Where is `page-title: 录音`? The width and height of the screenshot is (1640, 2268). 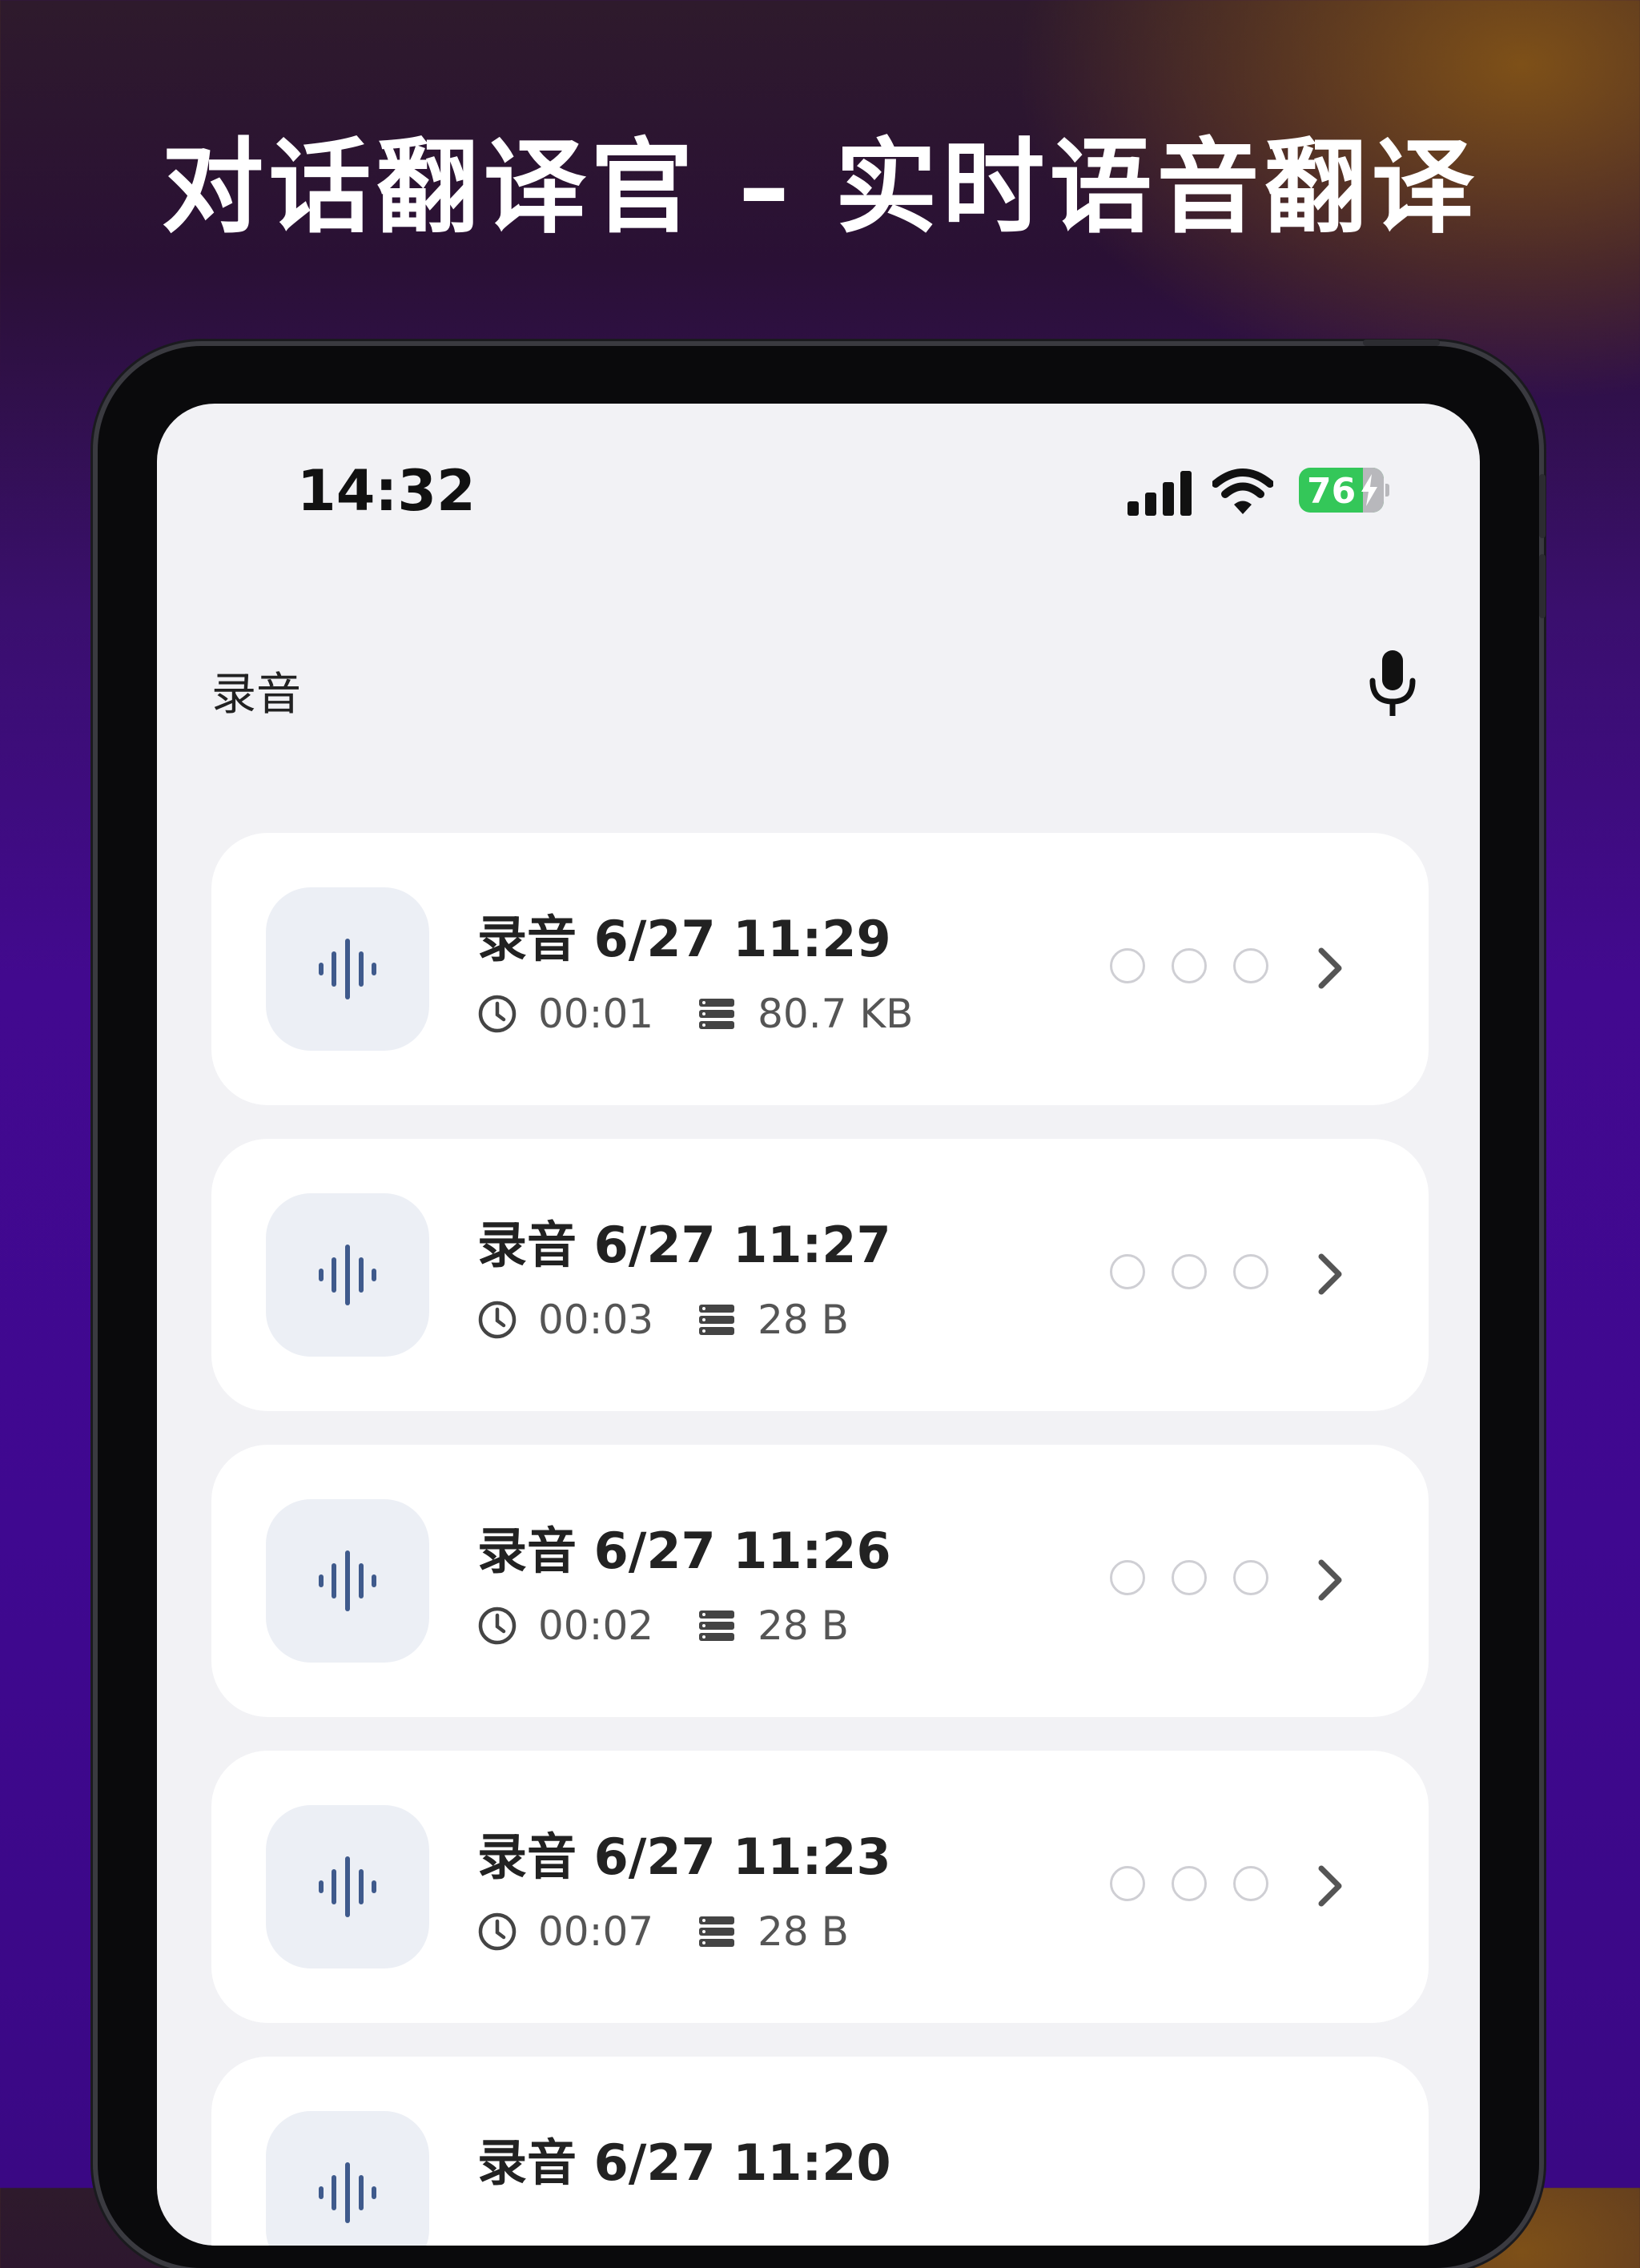 page-title: 录音 is located at coordinates (256, 695).